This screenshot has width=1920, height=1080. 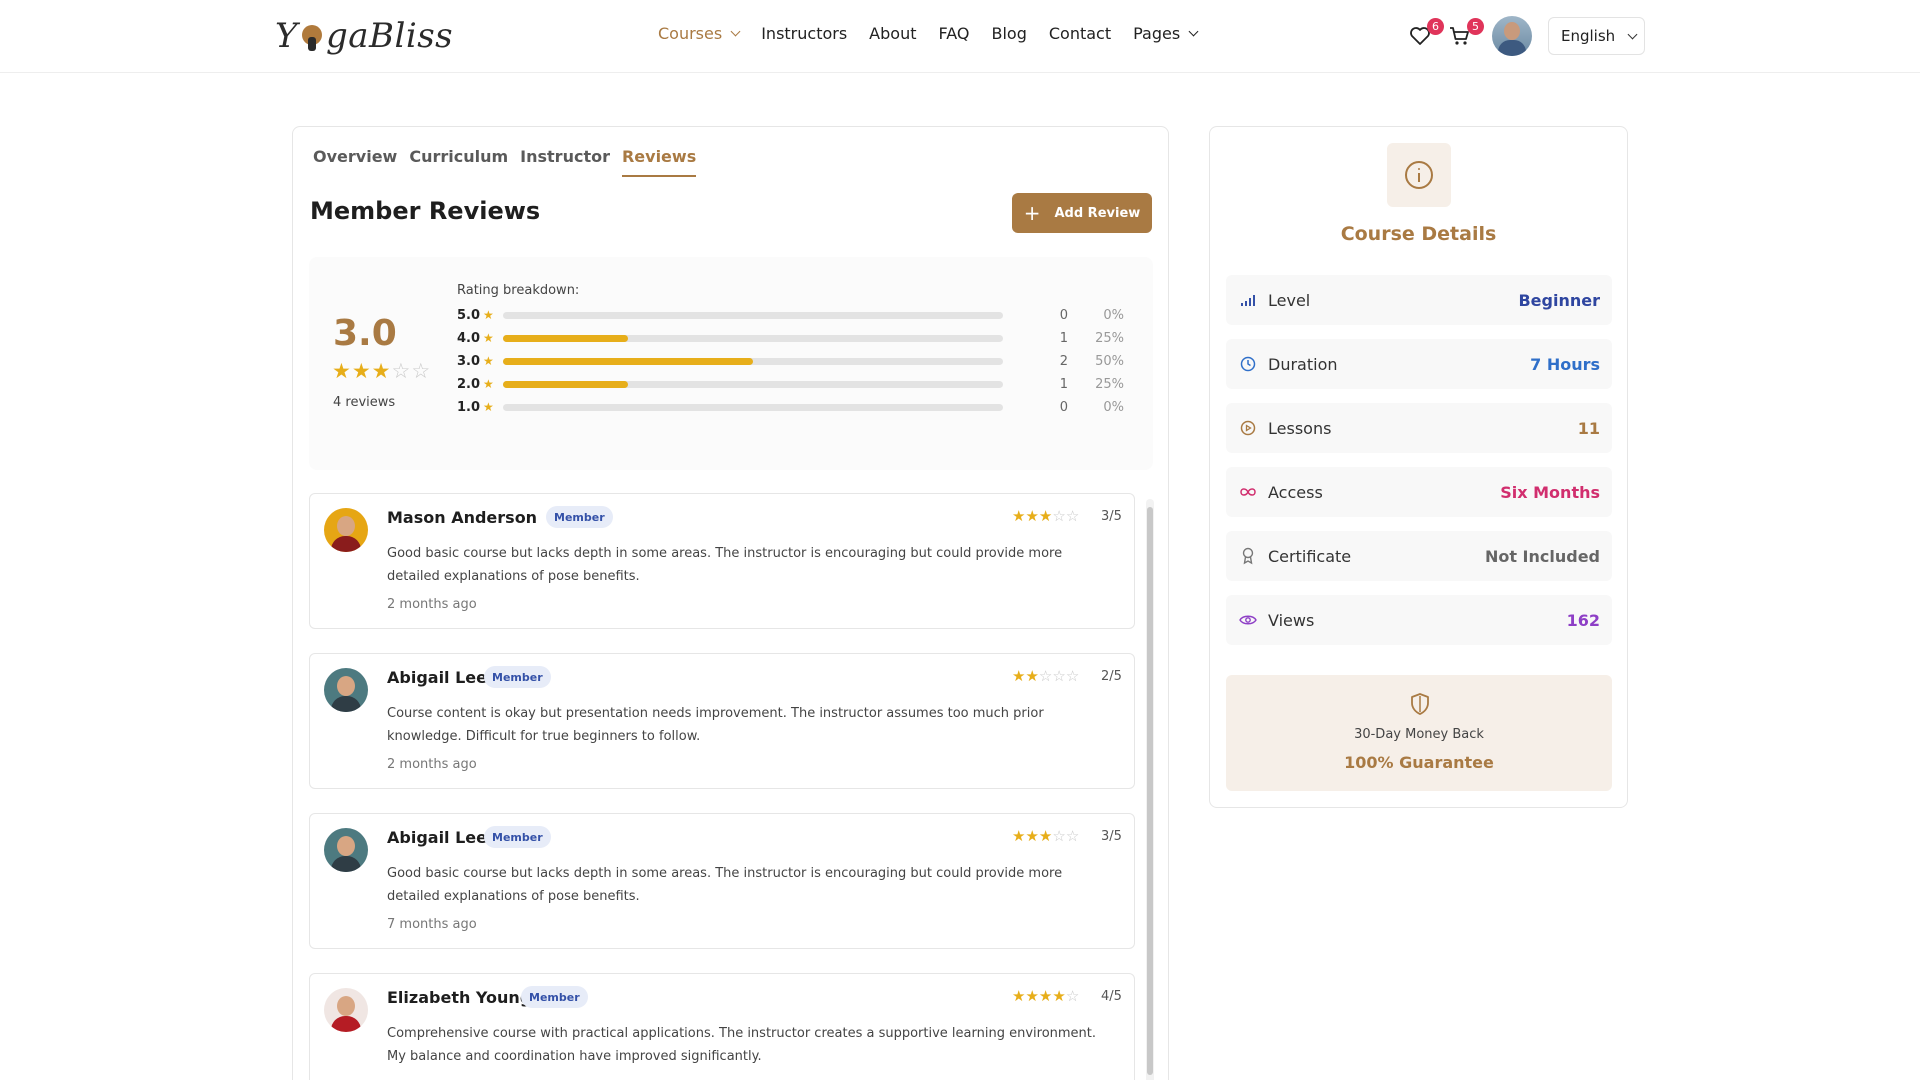 I want to click on detail-value: 162, so click(x=1583, y=620).